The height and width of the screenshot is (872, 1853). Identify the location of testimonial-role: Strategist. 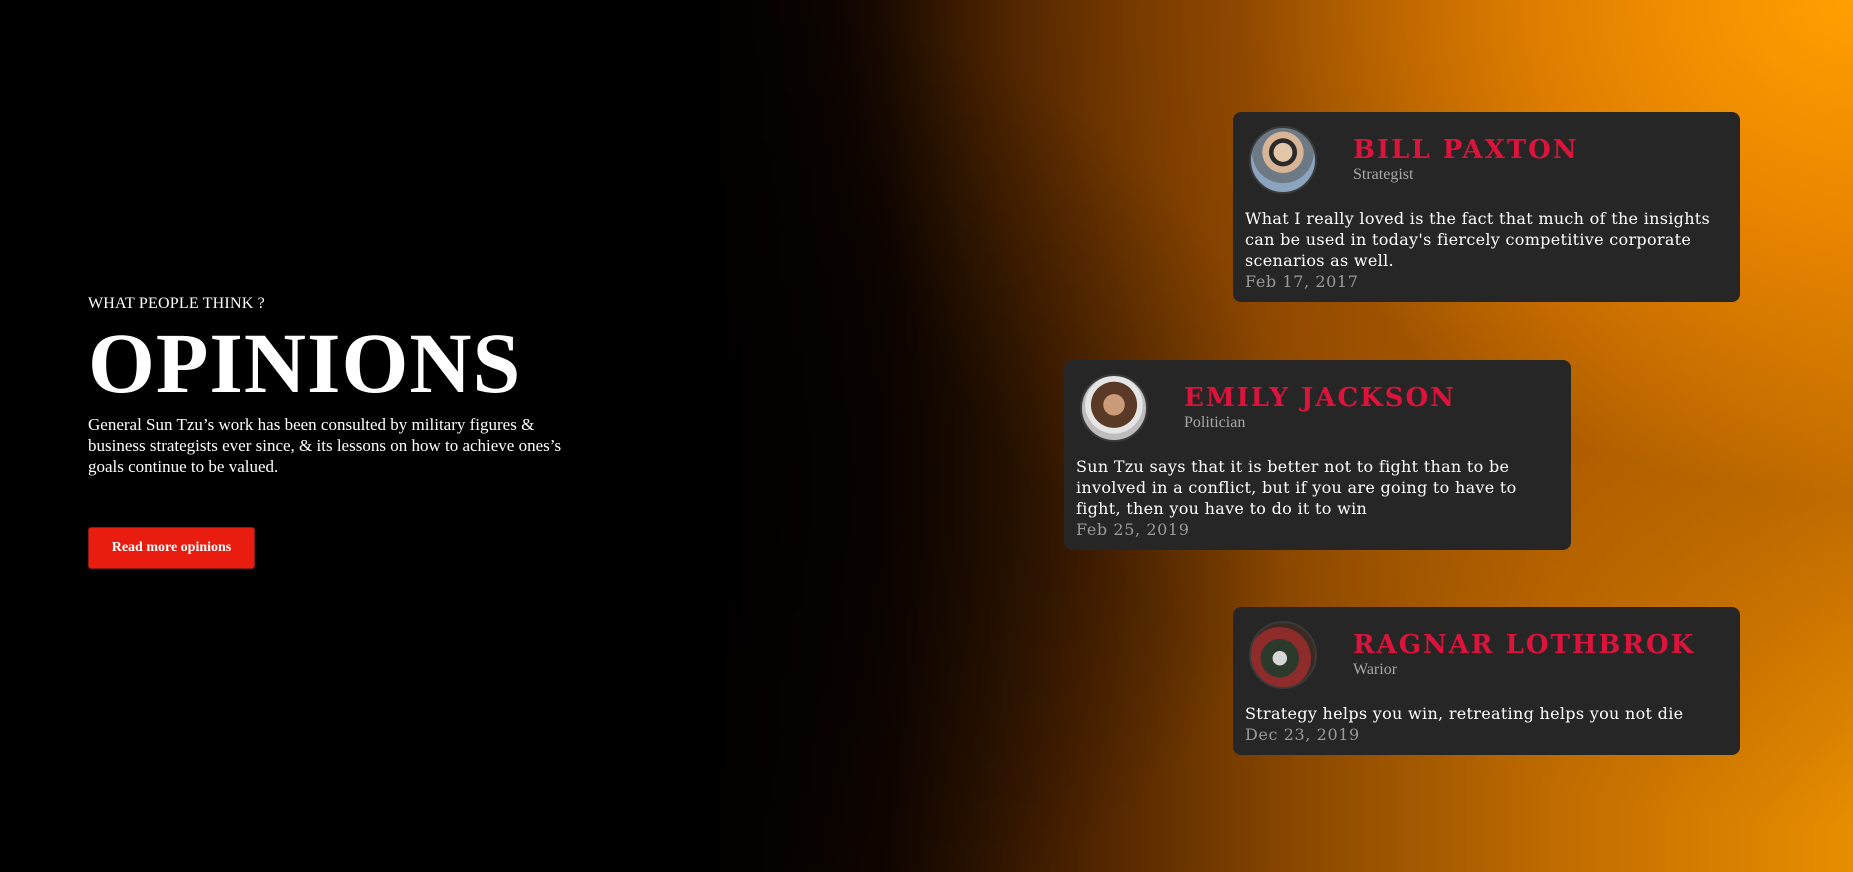
(1383, 174).